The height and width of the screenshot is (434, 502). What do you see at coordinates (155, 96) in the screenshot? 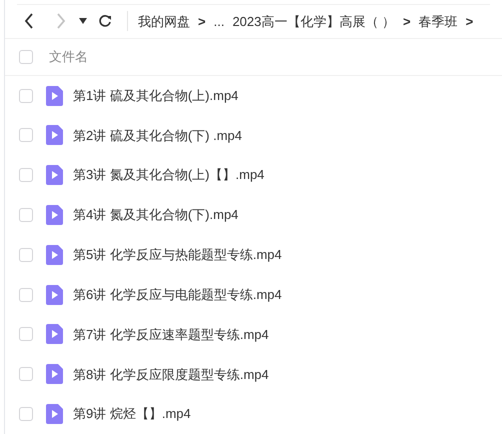
I see `file-name: 第1讲 硫及其化合物(上).mp4` at bounding box center [155, 96].